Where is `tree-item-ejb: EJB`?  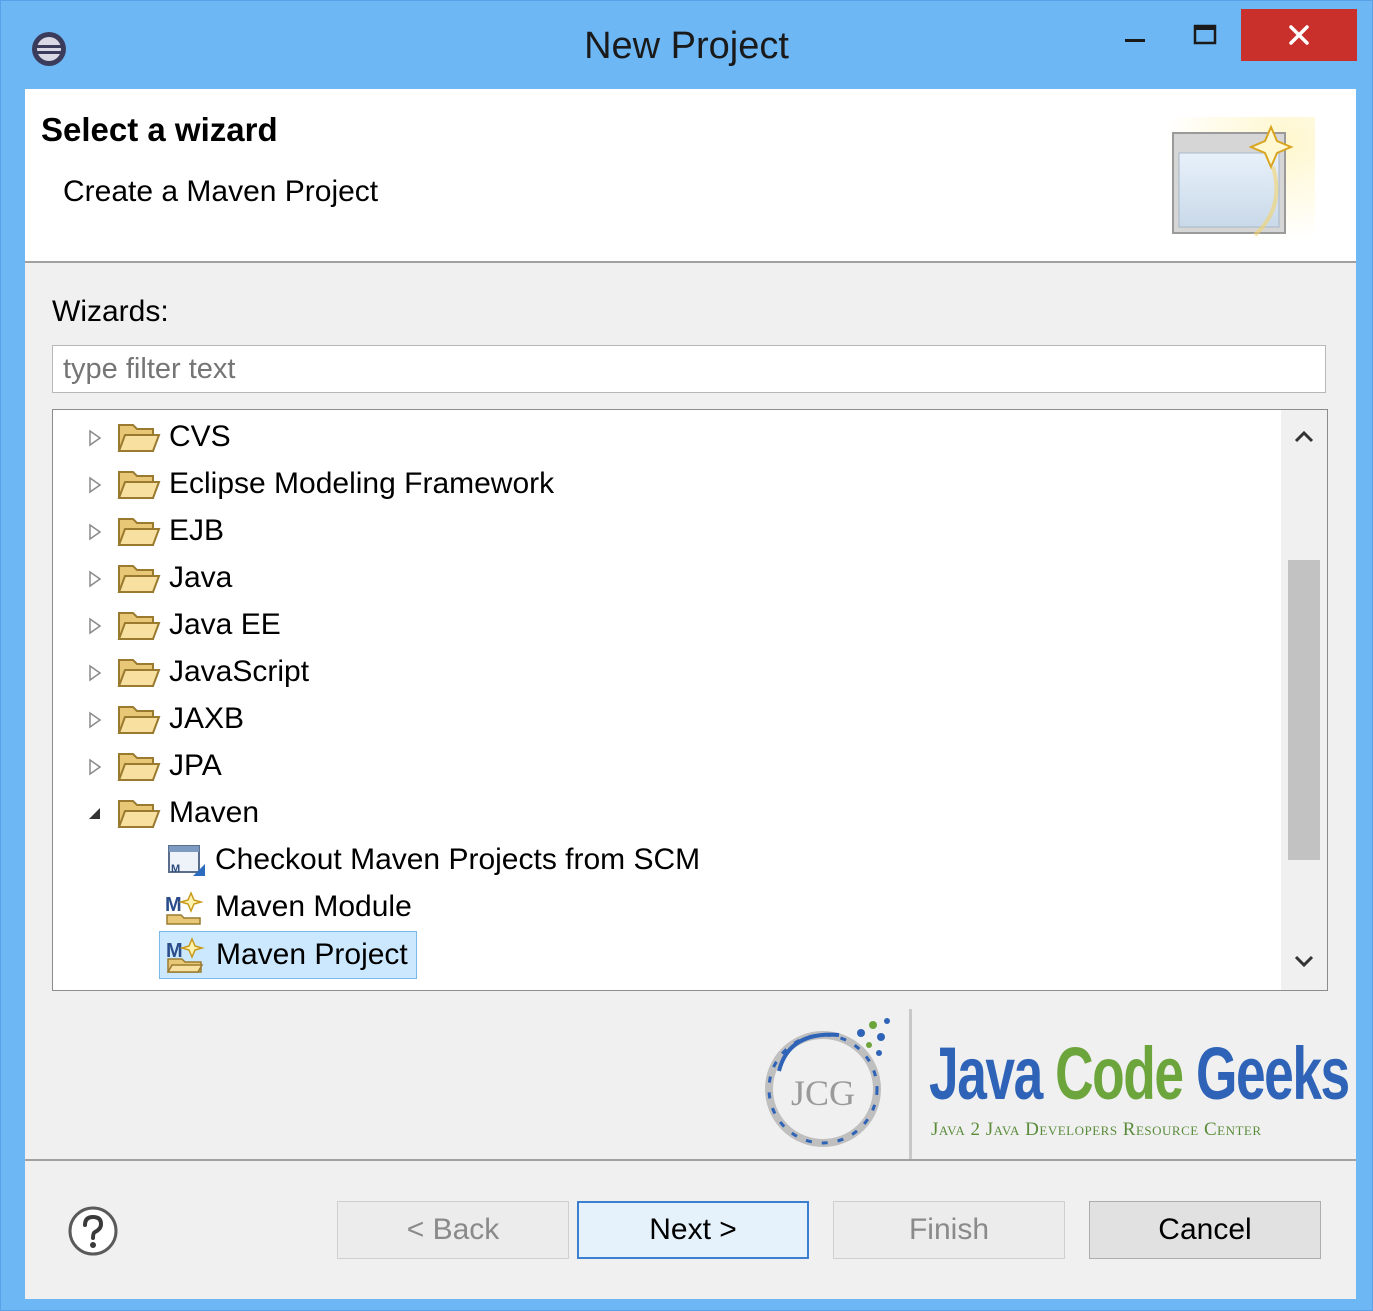 tree-item-ejb: EJB is located at coordinates (154, 531).